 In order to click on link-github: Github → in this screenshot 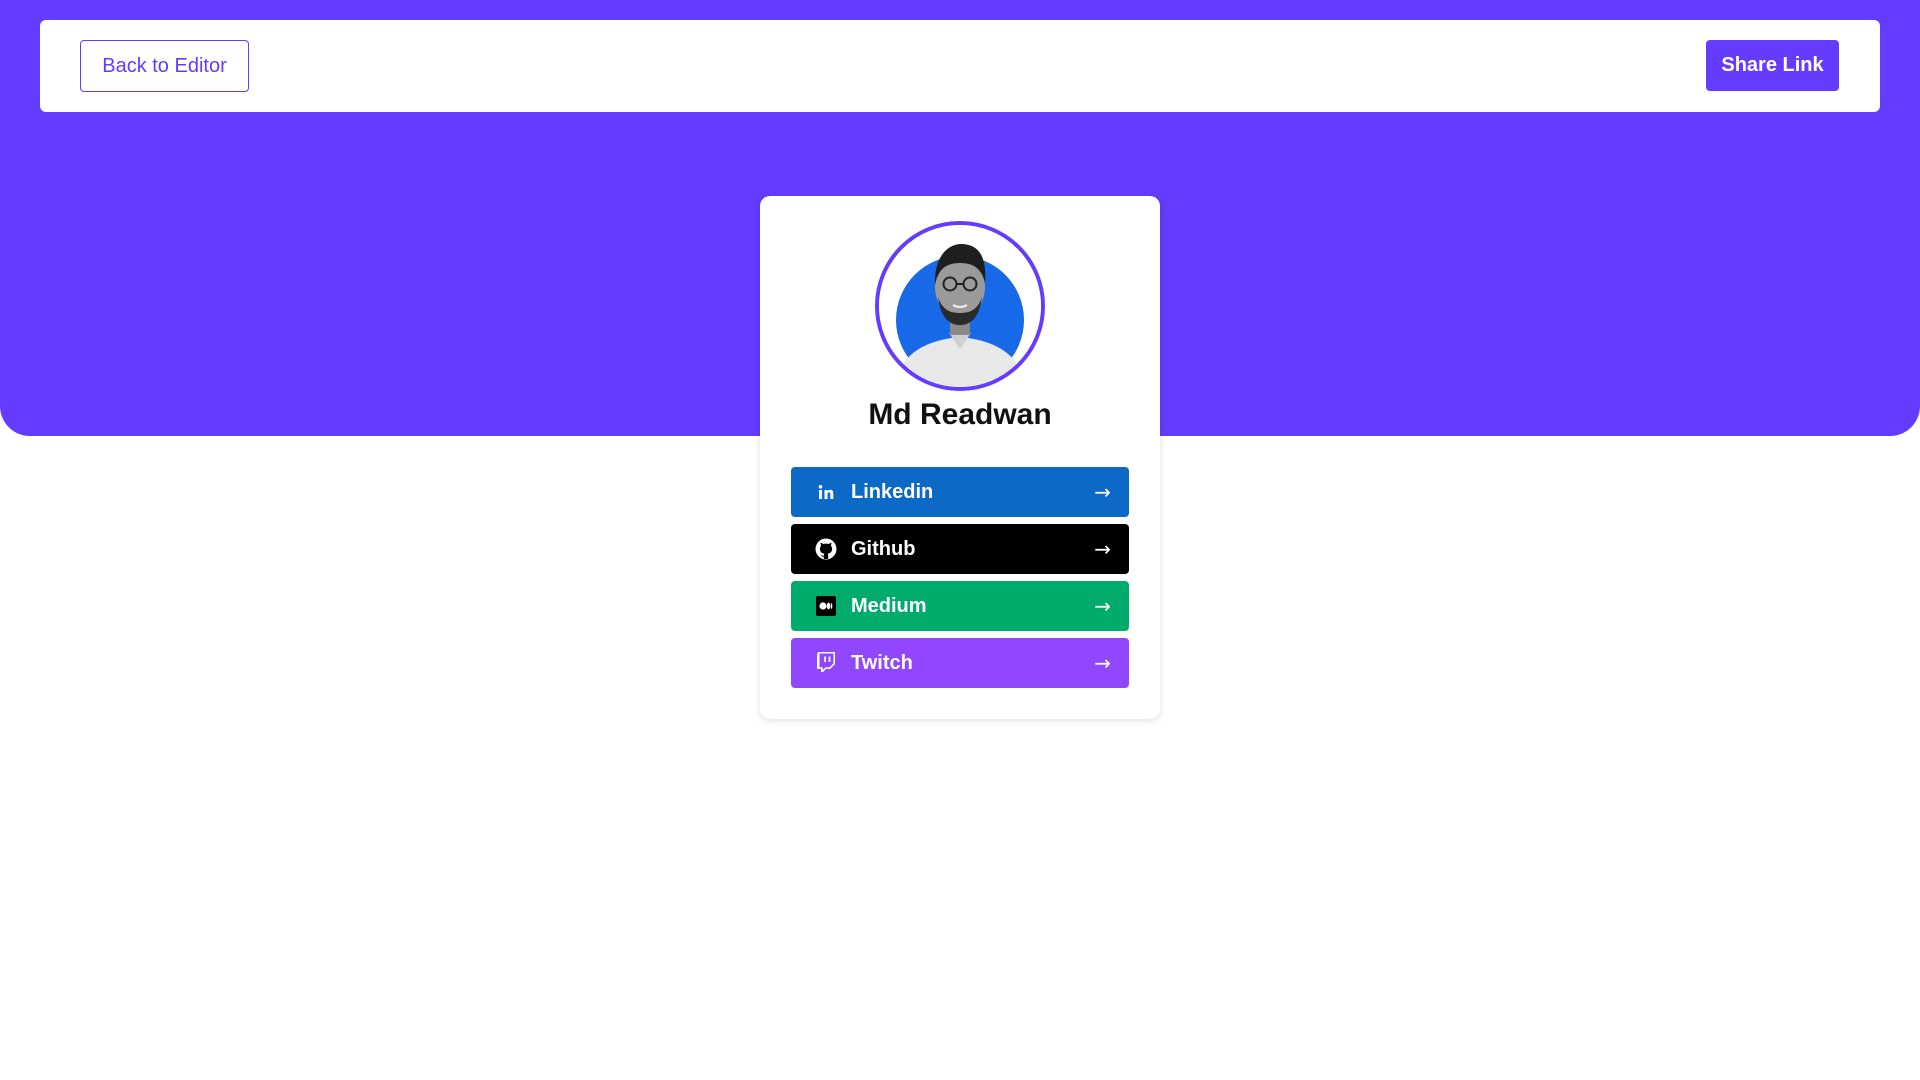, I will do `click(960, 549)`.